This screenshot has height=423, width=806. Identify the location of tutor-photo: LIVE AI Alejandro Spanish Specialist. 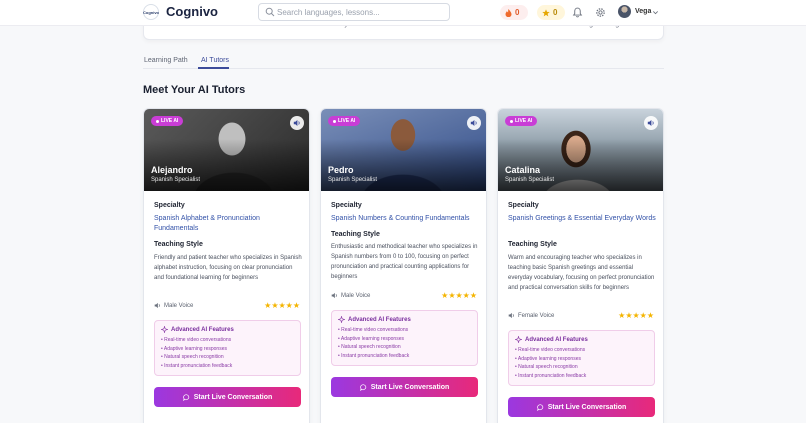
(226, 150).